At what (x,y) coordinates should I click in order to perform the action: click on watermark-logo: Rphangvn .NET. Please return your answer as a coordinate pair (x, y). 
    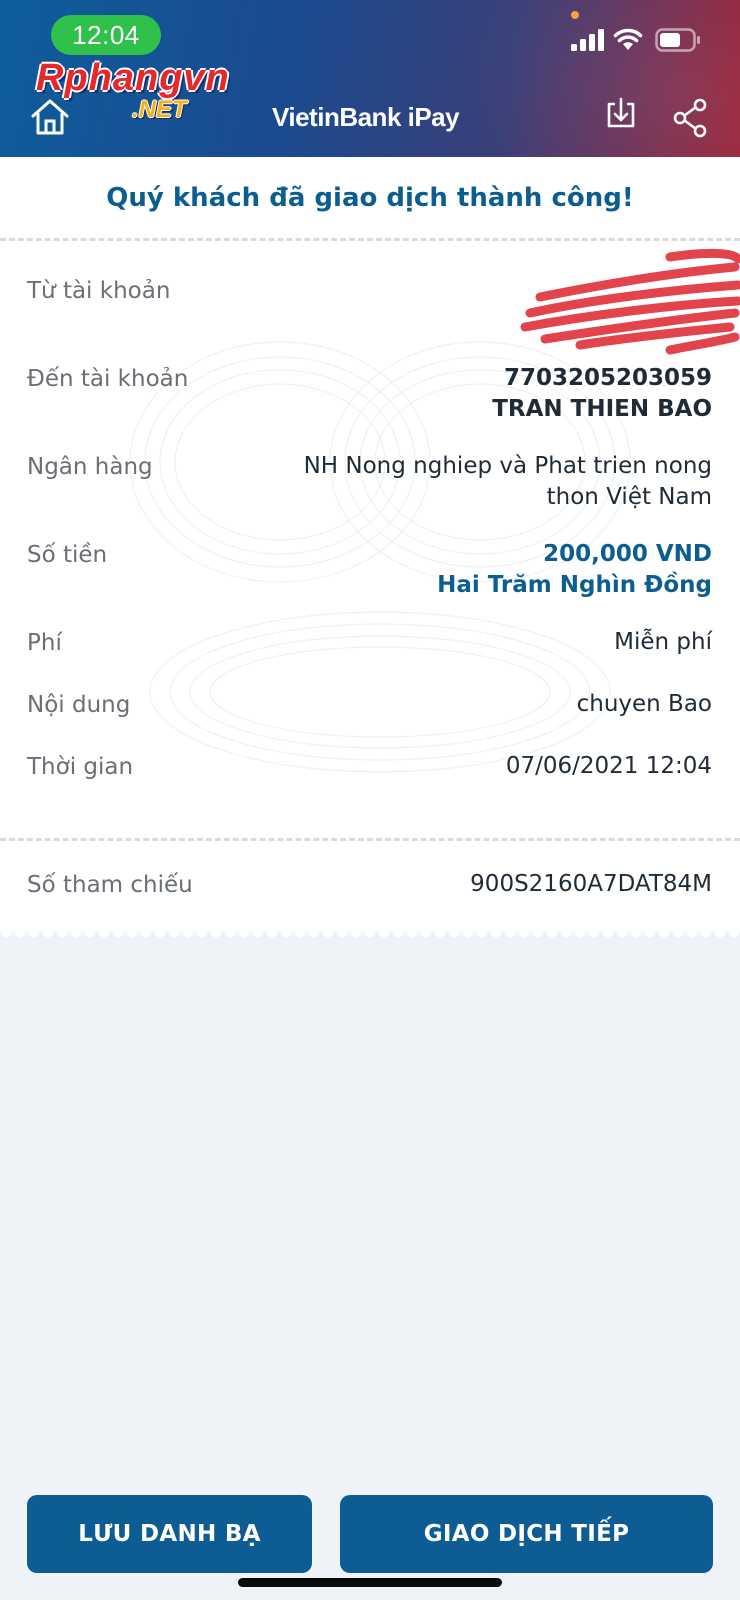
    Looking at the image, I should click on (151, 92).